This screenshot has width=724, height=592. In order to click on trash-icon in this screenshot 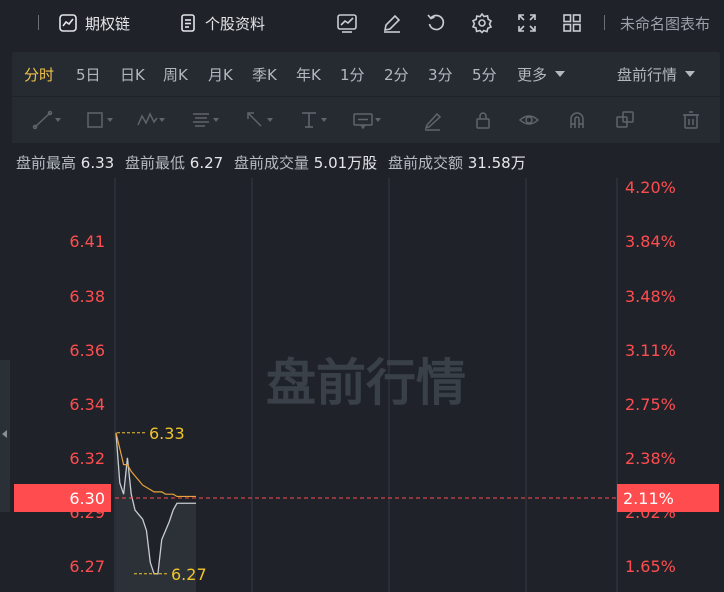, I will do `click(691, 120)`.